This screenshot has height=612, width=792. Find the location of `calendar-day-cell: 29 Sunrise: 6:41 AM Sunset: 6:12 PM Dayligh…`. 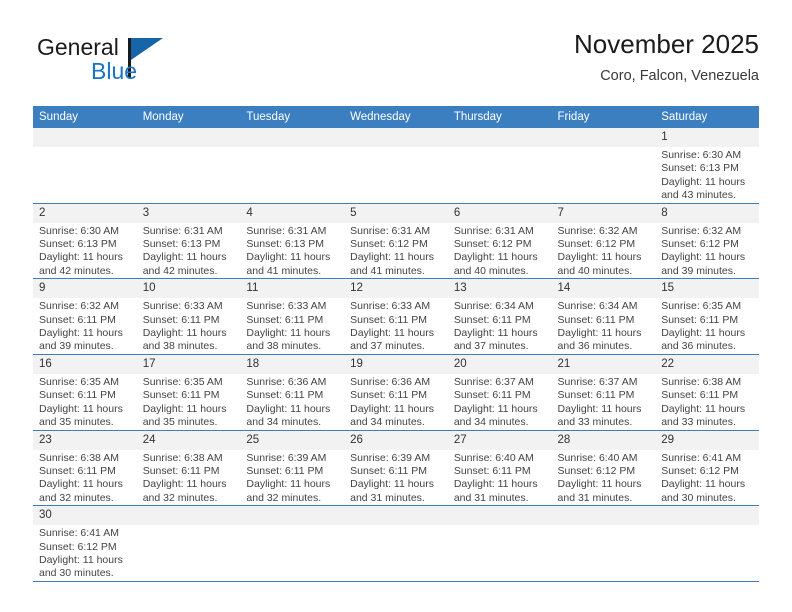

calendar-day-cell: 29 Sunrise: 6:41 AM Sunset: 6:12 PM Dayligh… is located at coordinates (707, 468).